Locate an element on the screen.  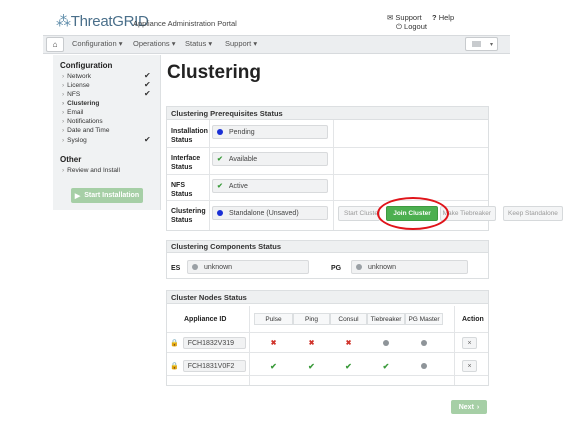
envelope-icon: ✉ is located at coordinates (390, 17).